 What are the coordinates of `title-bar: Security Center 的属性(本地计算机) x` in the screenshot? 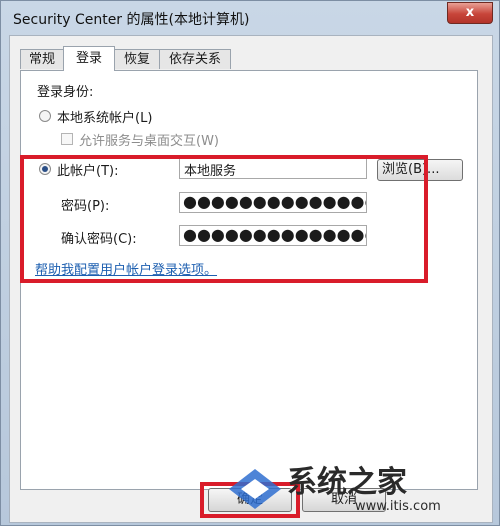 It's located at (250, 18).